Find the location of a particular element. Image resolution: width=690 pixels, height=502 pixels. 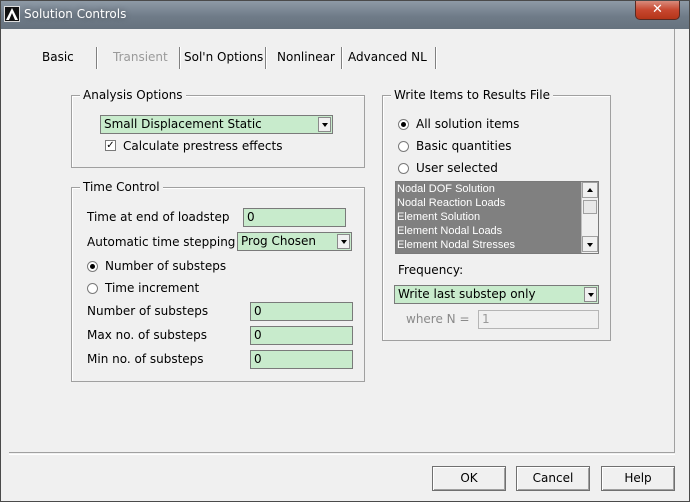

tab-transient-label: Transient is located at coordinates (140, 57).